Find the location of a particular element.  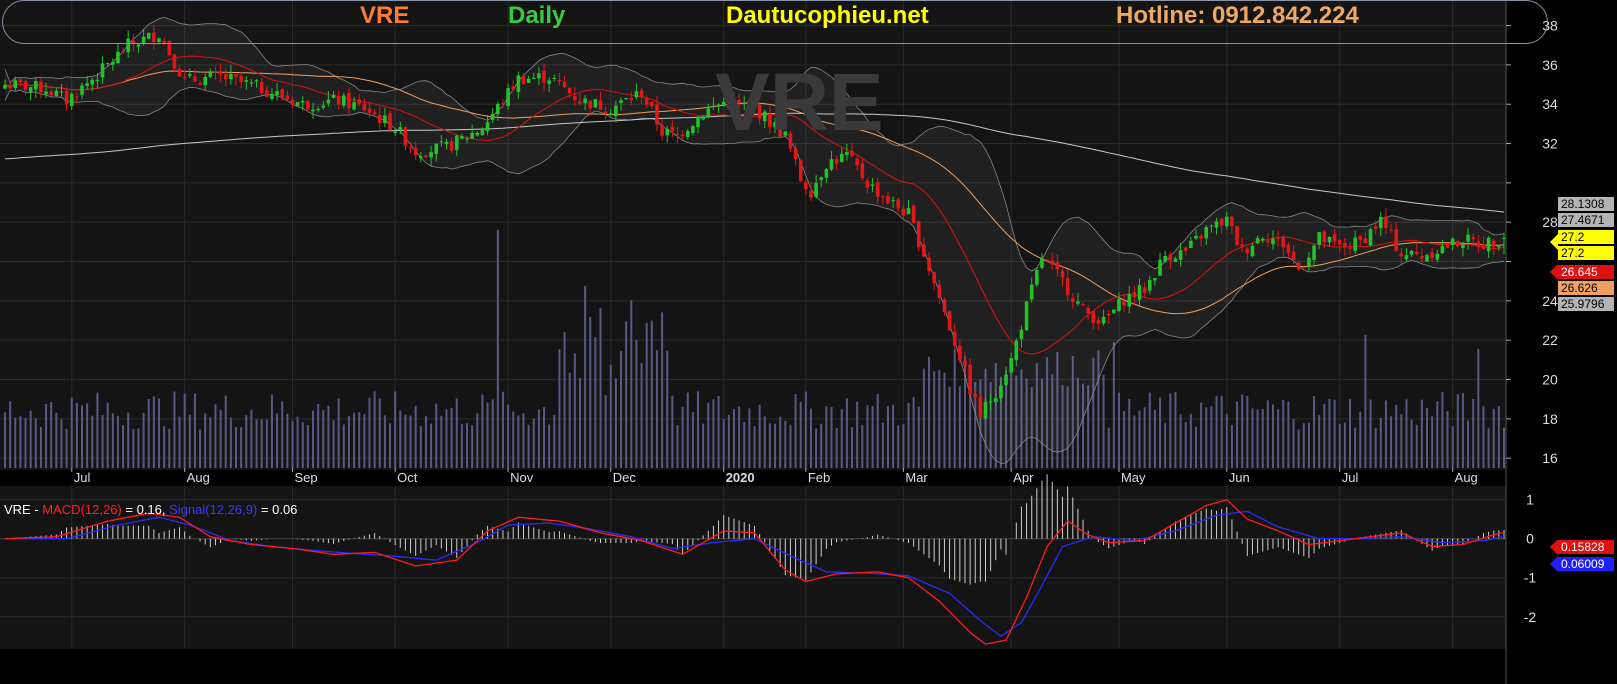

price-tick-label: 18 is located at coordinates (1550, 419).